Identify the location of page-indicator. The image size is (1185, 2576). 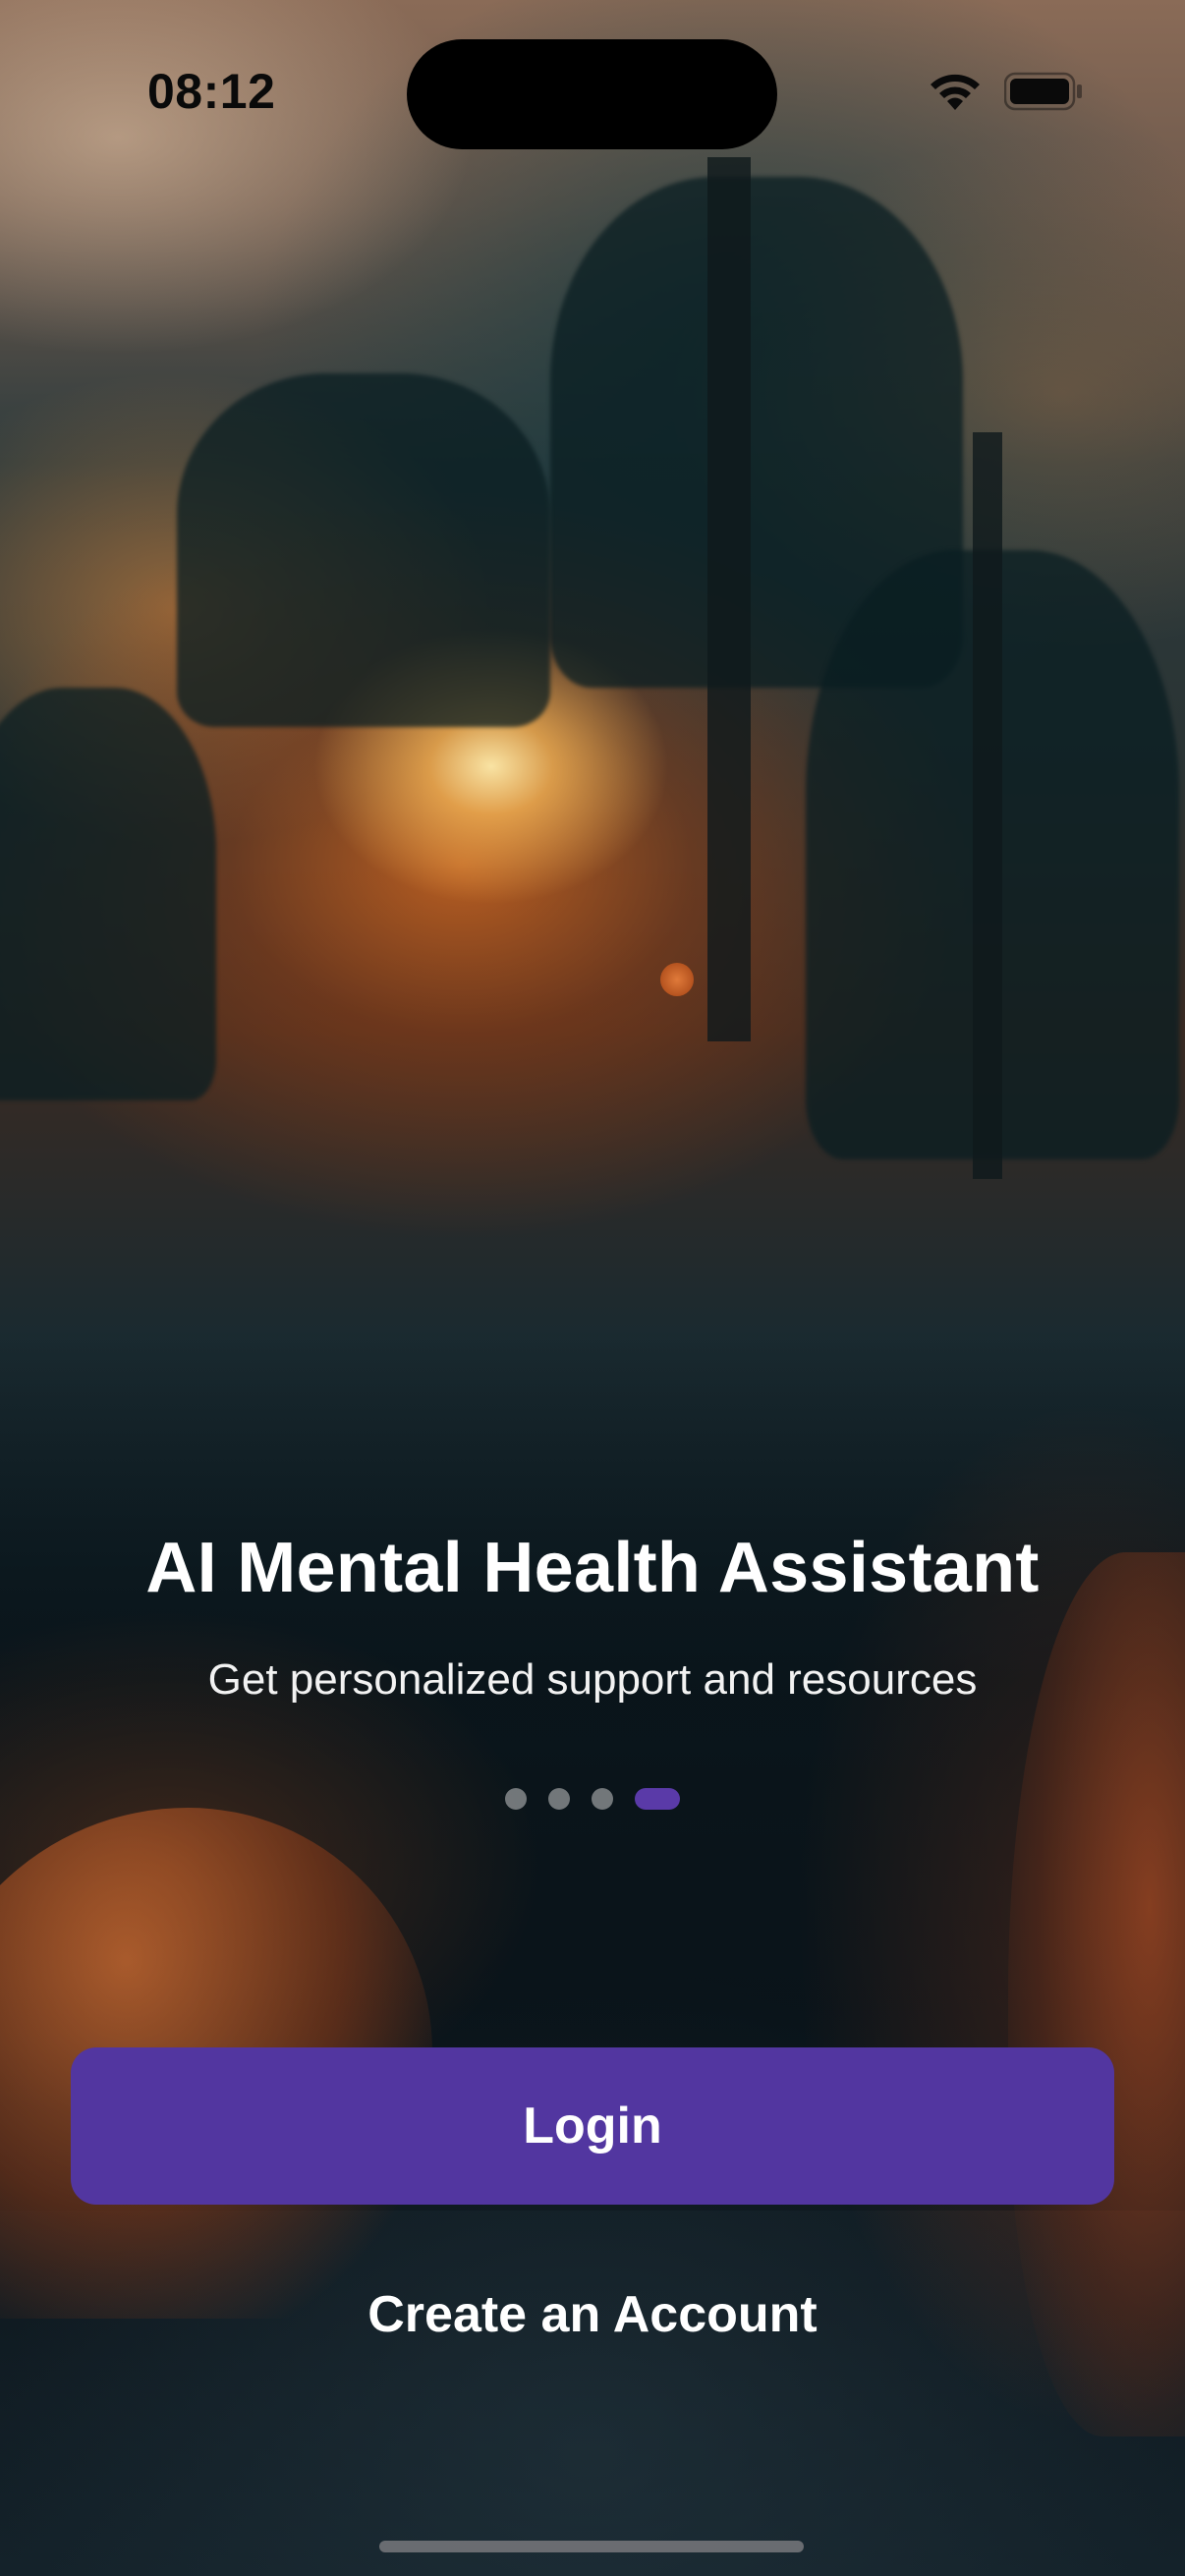
(592, 1799).